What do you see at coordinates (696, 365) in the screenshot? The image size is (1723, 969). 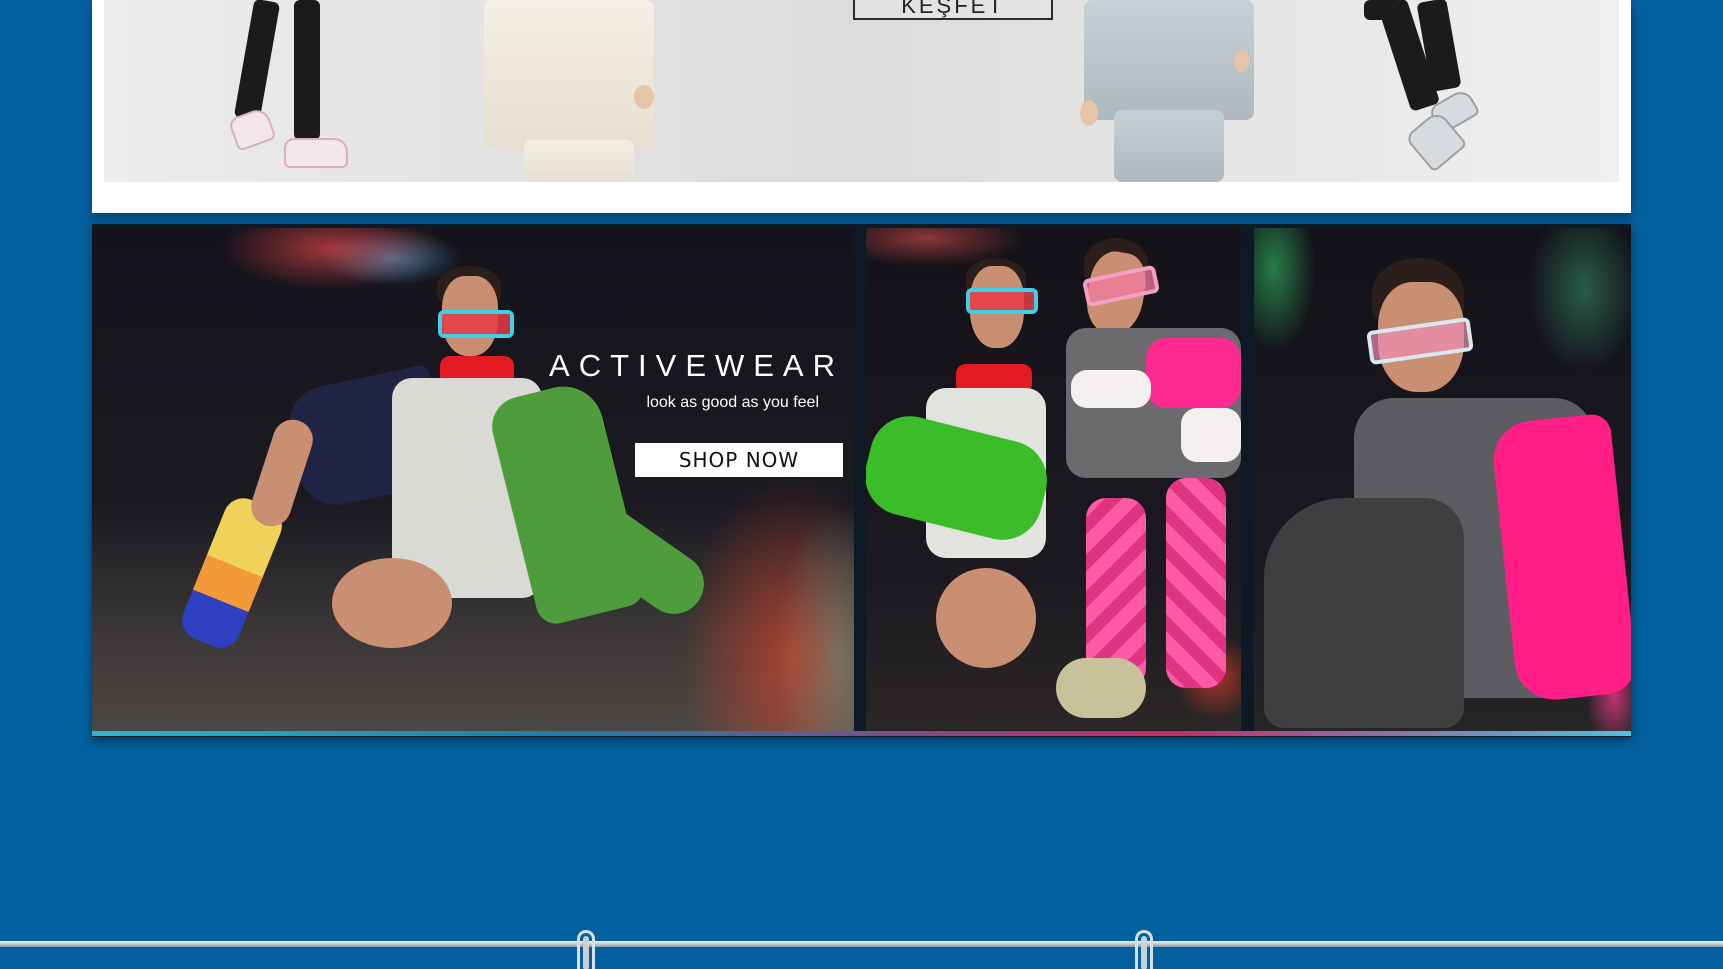 I see `activewear-title: ACTIVEWEAR` at bounding box center [696, 365].